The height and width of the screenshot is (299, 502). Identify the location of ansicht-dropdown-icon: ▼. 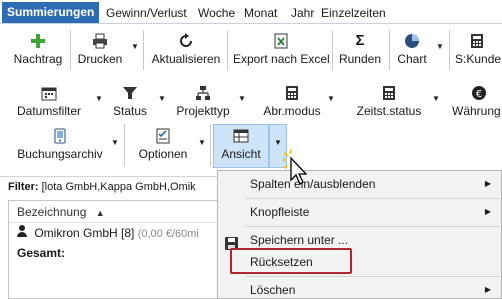
(278, 142).